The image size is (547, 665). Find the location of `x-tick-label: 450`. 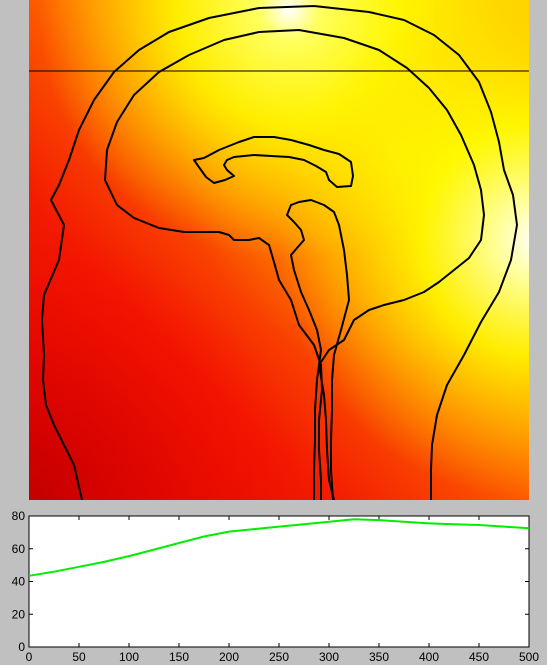

x-tick-label: 450 is located at coordinates (479, 657).